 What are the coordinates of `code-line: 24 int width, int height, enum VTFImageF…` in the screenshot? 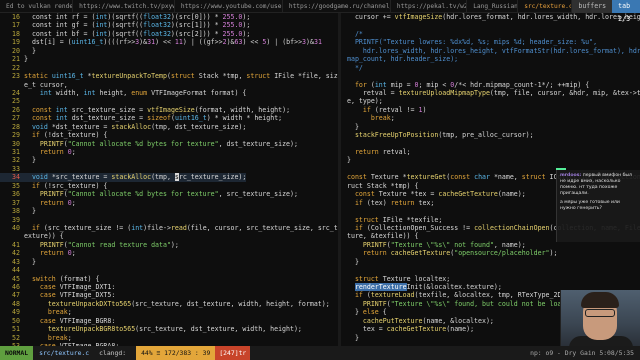 It's located at (169, 93).